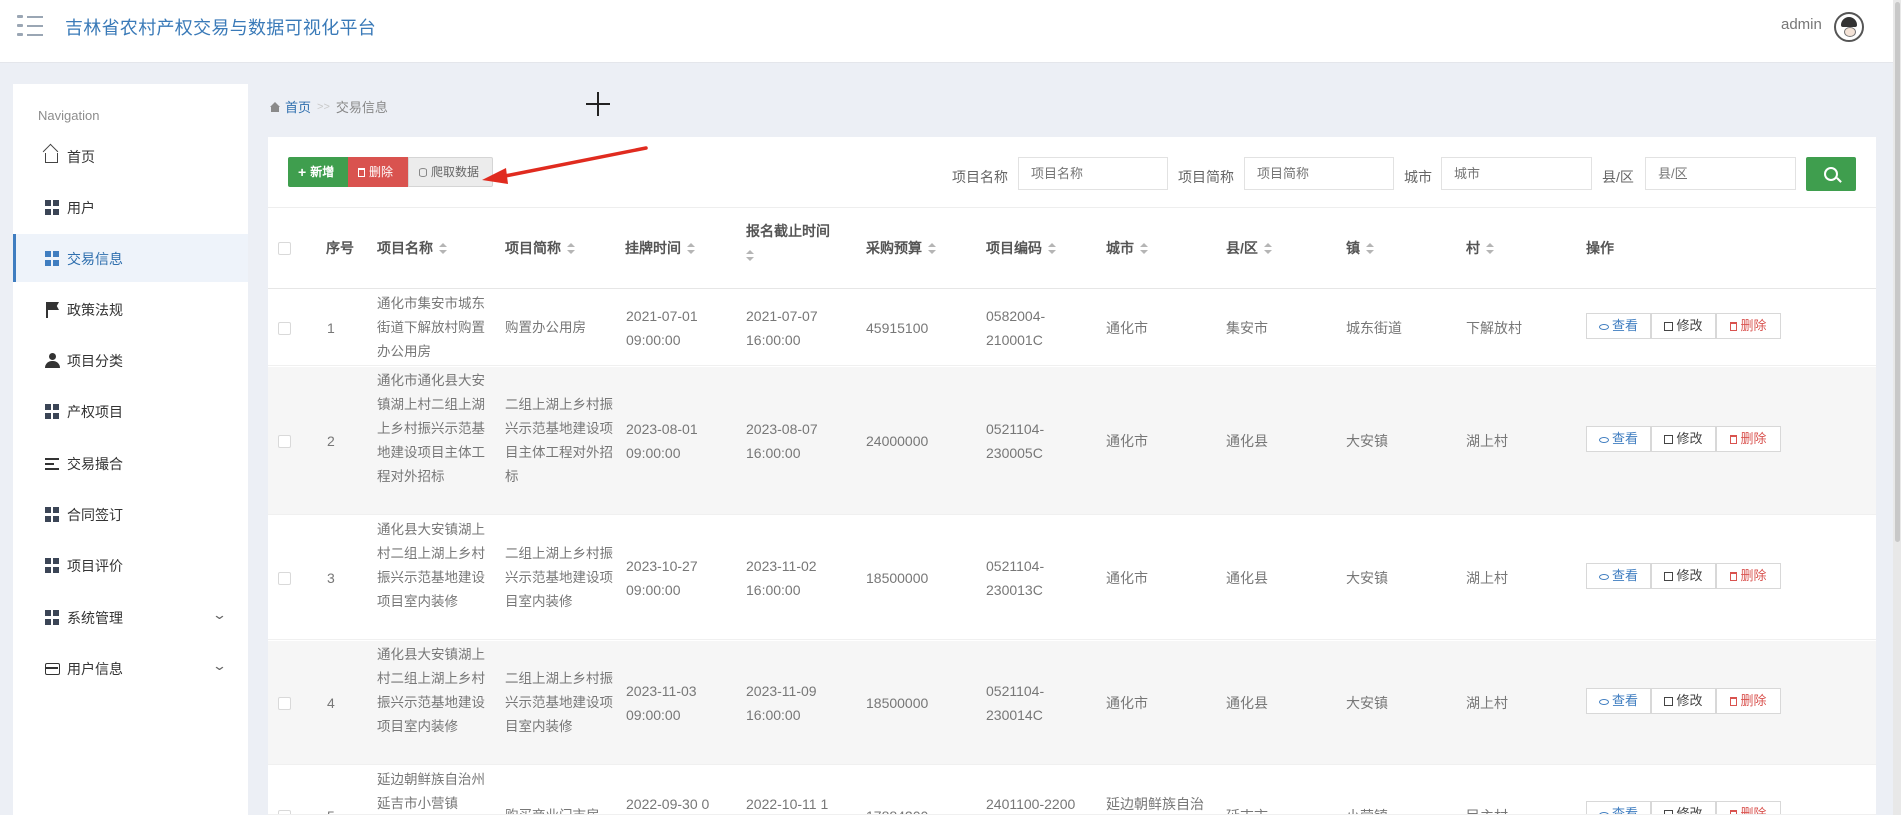 The image size is (1901, 815). I want to click on cell-budget: 17884200, so click(897, 809).